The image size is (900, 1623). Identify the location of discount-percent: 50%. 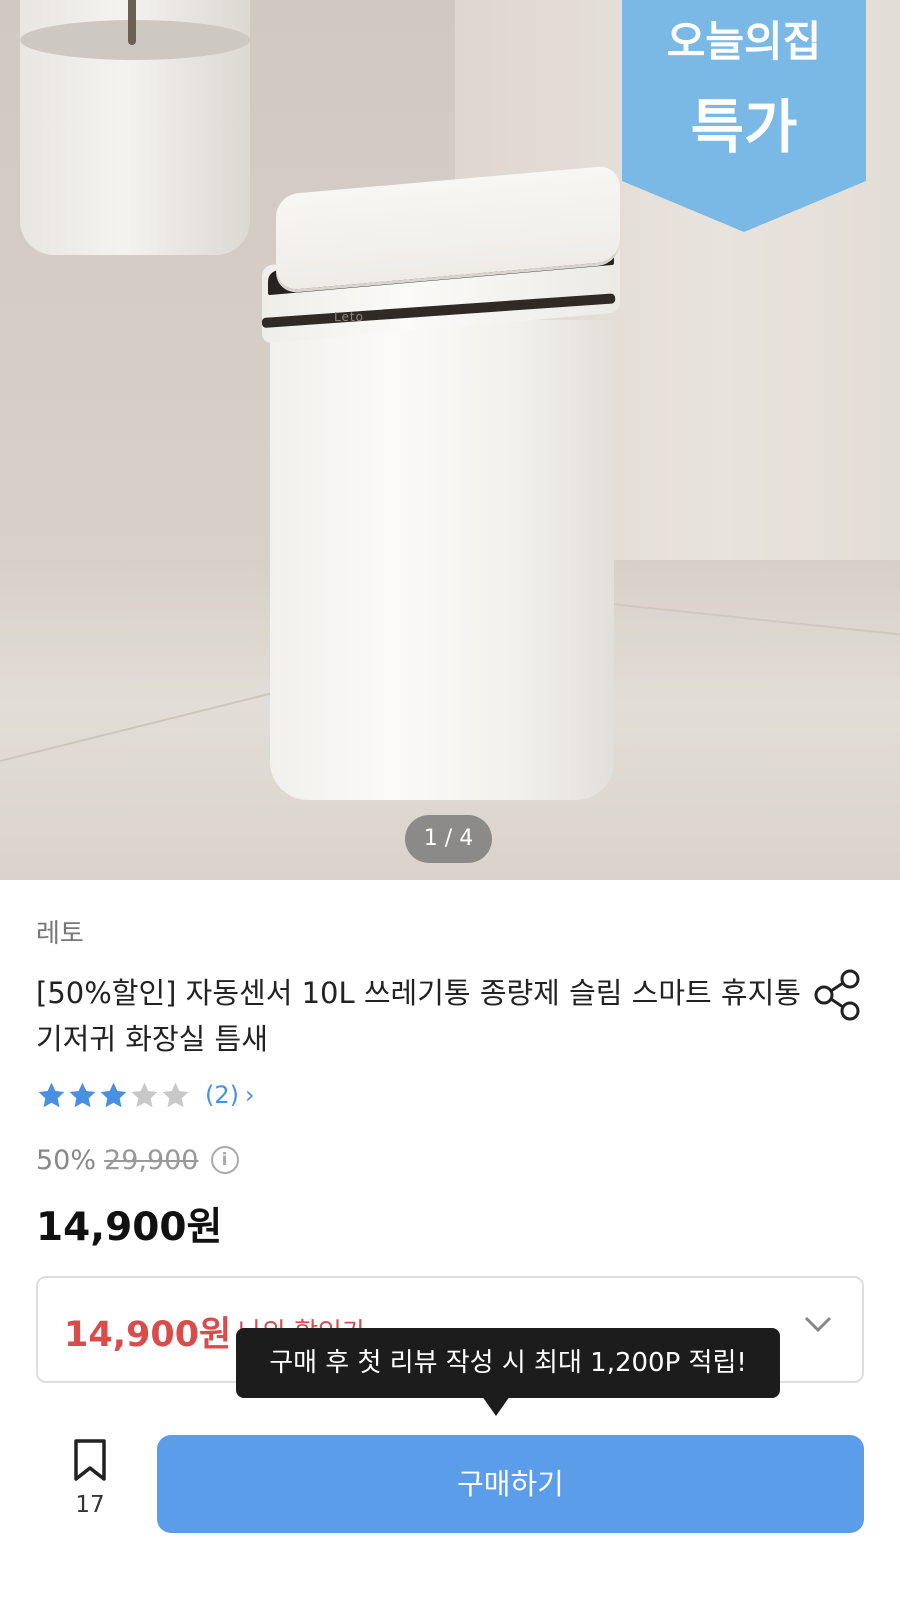
(66, 1160).